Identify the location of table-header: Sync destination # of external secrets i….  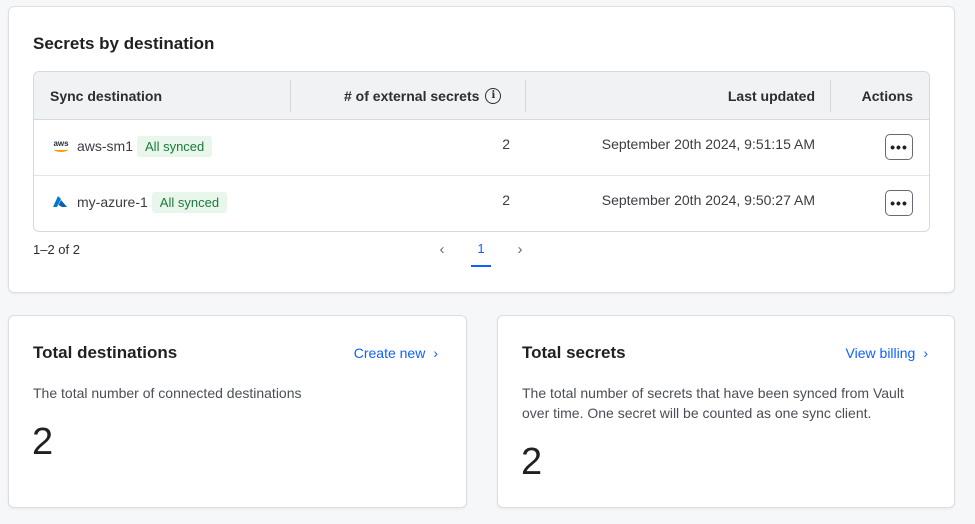
(481, 96).